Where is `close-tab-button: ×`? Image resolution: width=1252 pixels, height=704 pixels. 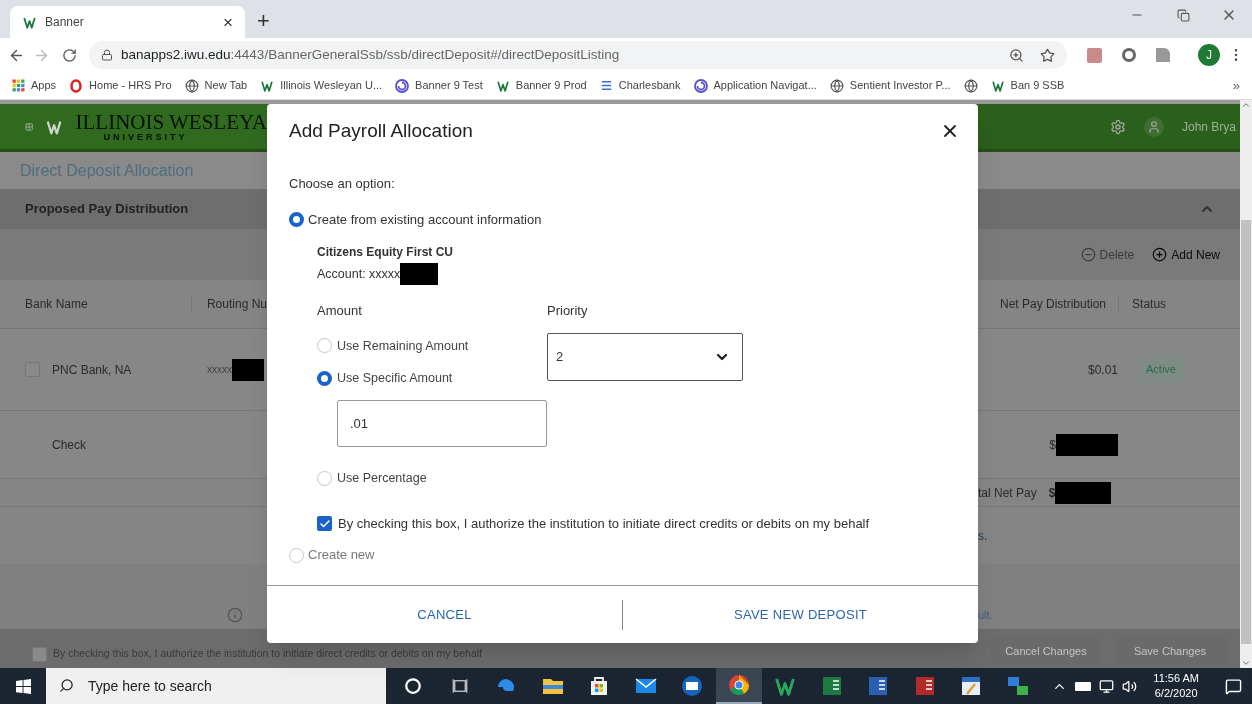
close-tab-button: × is located at coordinates (228, 22).